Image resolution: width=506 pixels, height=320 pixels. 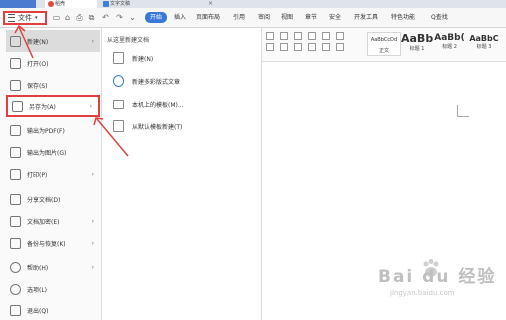 What do you see at coordinates (112, 137) in the screenshot?
I see `annotation-arrow-save-as` at bounding box center [112, 137].